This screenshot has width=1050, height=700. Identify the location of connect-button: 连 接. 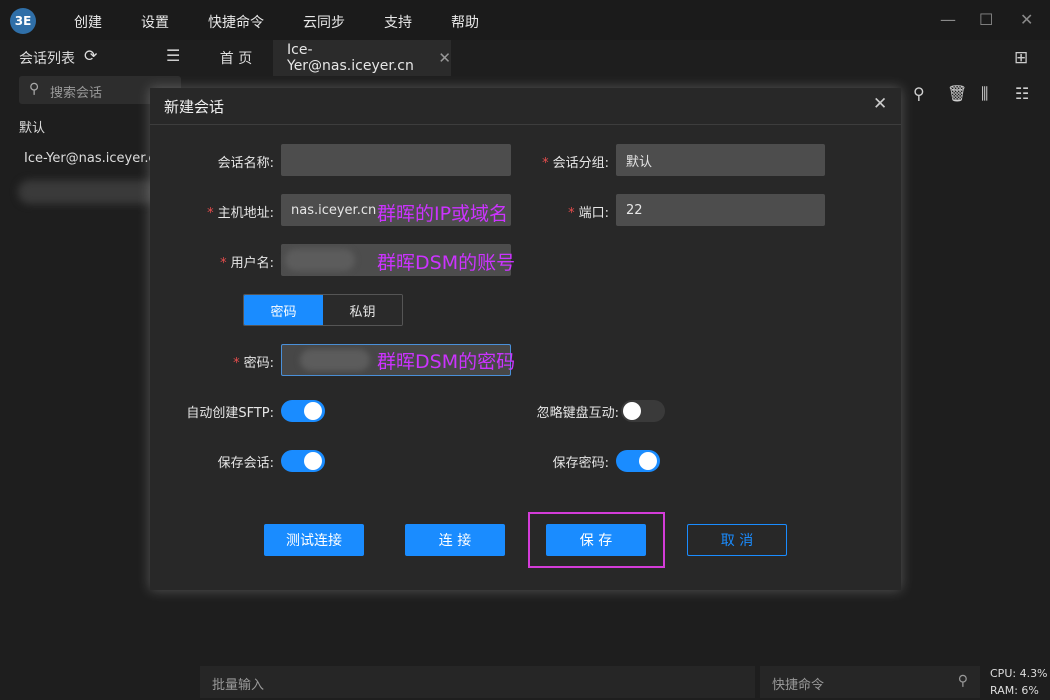
(455, 540).